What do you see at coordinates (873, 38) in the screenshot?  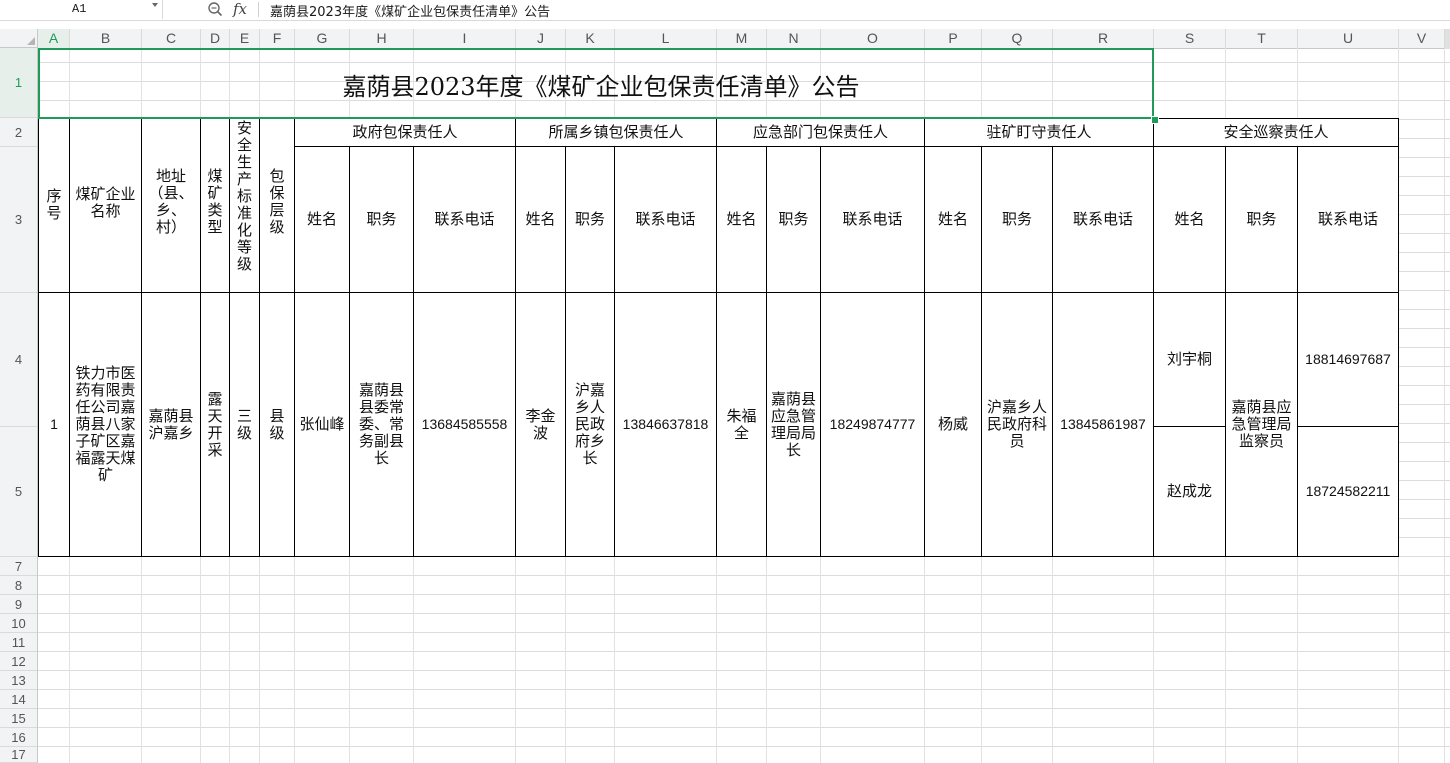 I see `column-header: O` at bounding box center [873, 38].